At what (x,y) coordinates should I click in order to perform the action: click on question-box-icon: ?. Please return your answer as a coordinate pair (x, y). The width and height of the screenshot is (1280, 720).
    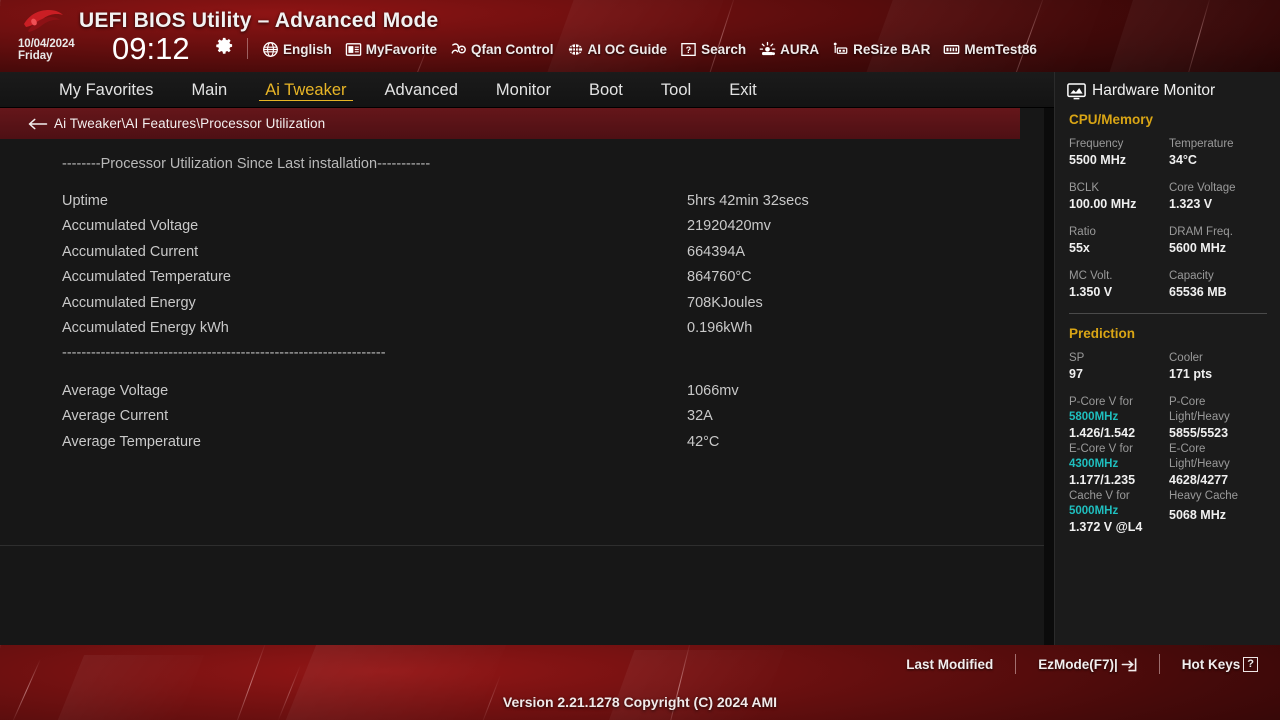
    Looking at the image, I should click on (1250, 664).